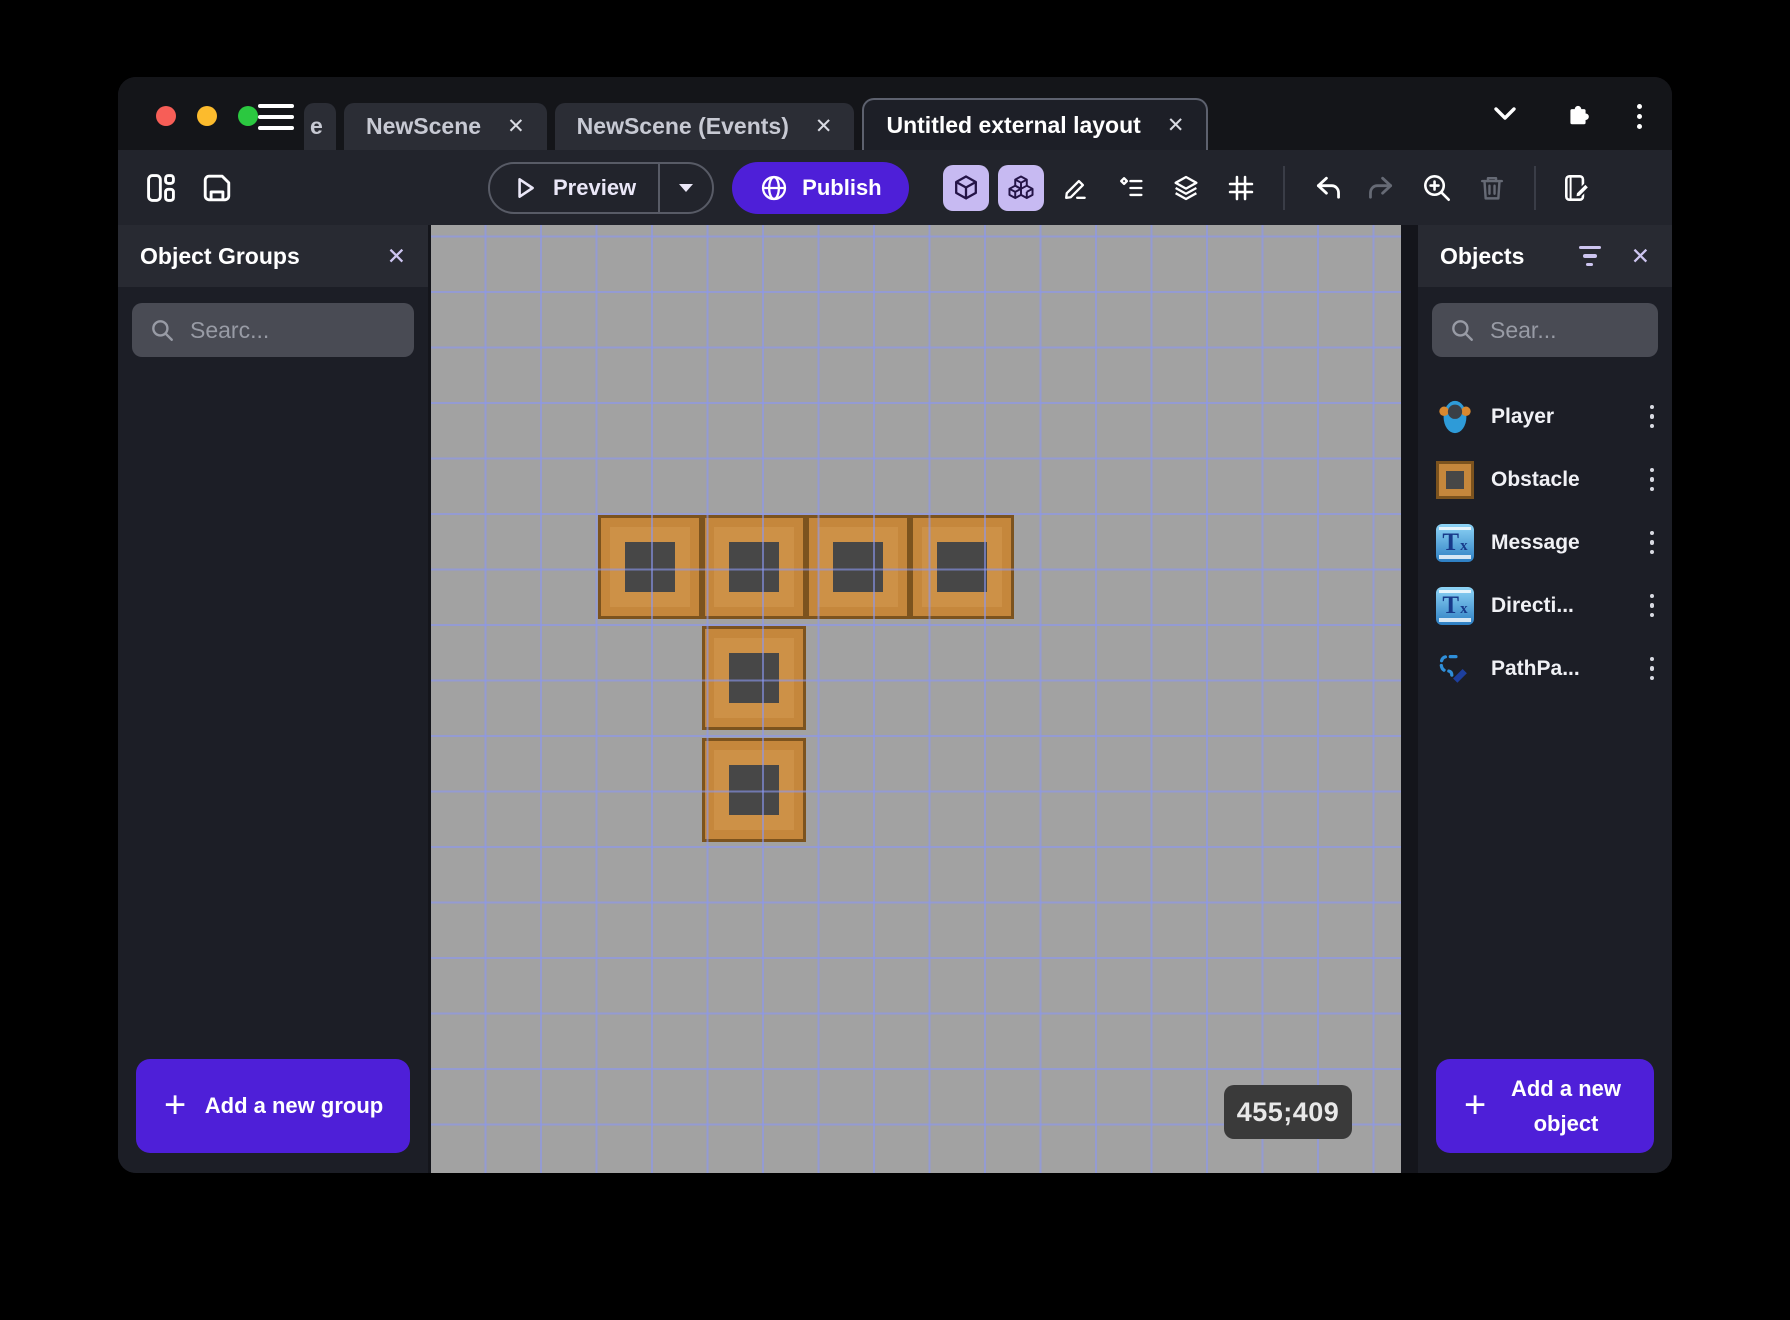 The height and width of the screenshot is (1320, 1790). I want to click on toolbar: Preview Publish, so click(895, 187).